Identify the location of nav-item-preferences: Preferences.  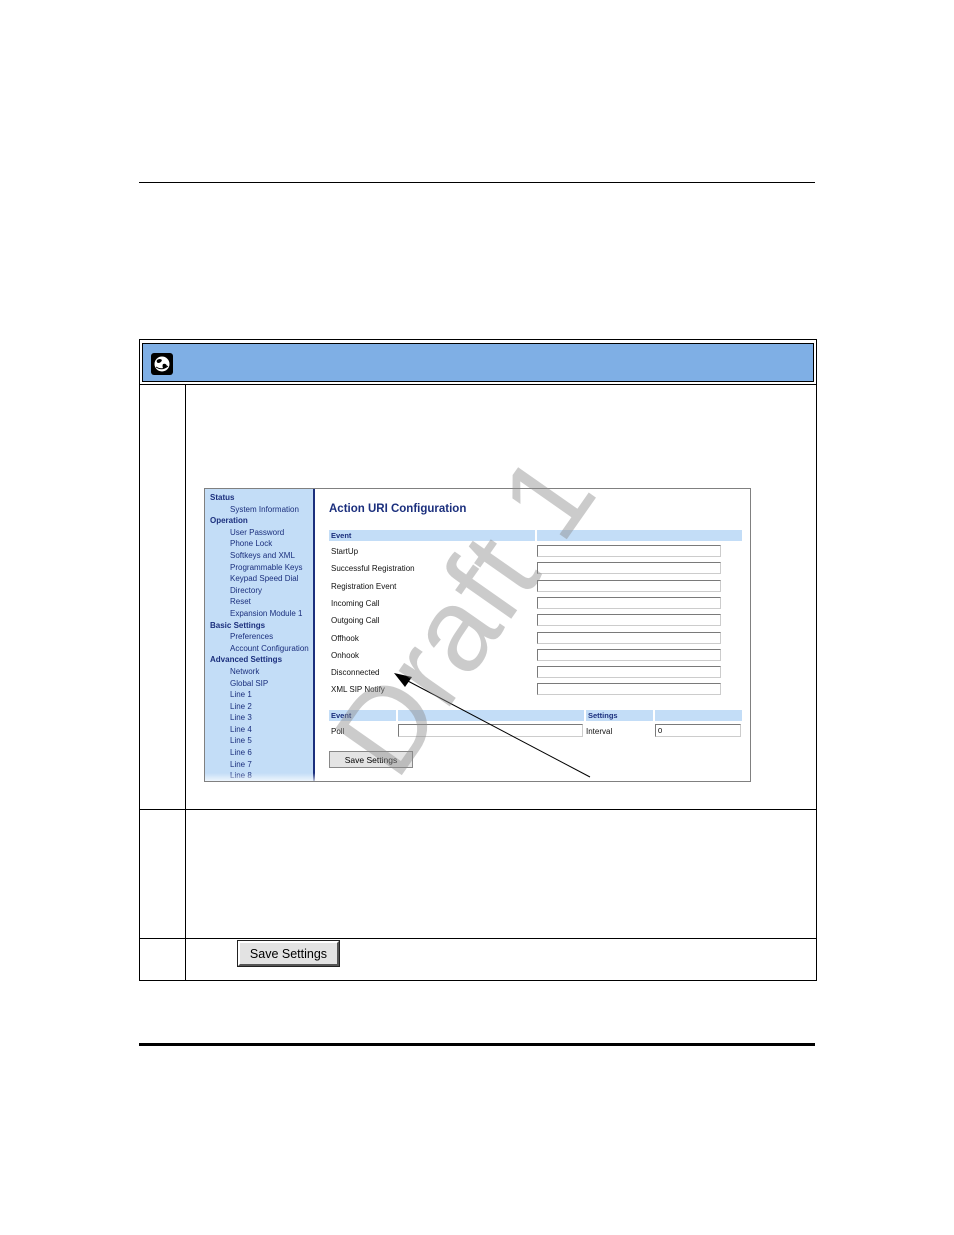
(259, 637).